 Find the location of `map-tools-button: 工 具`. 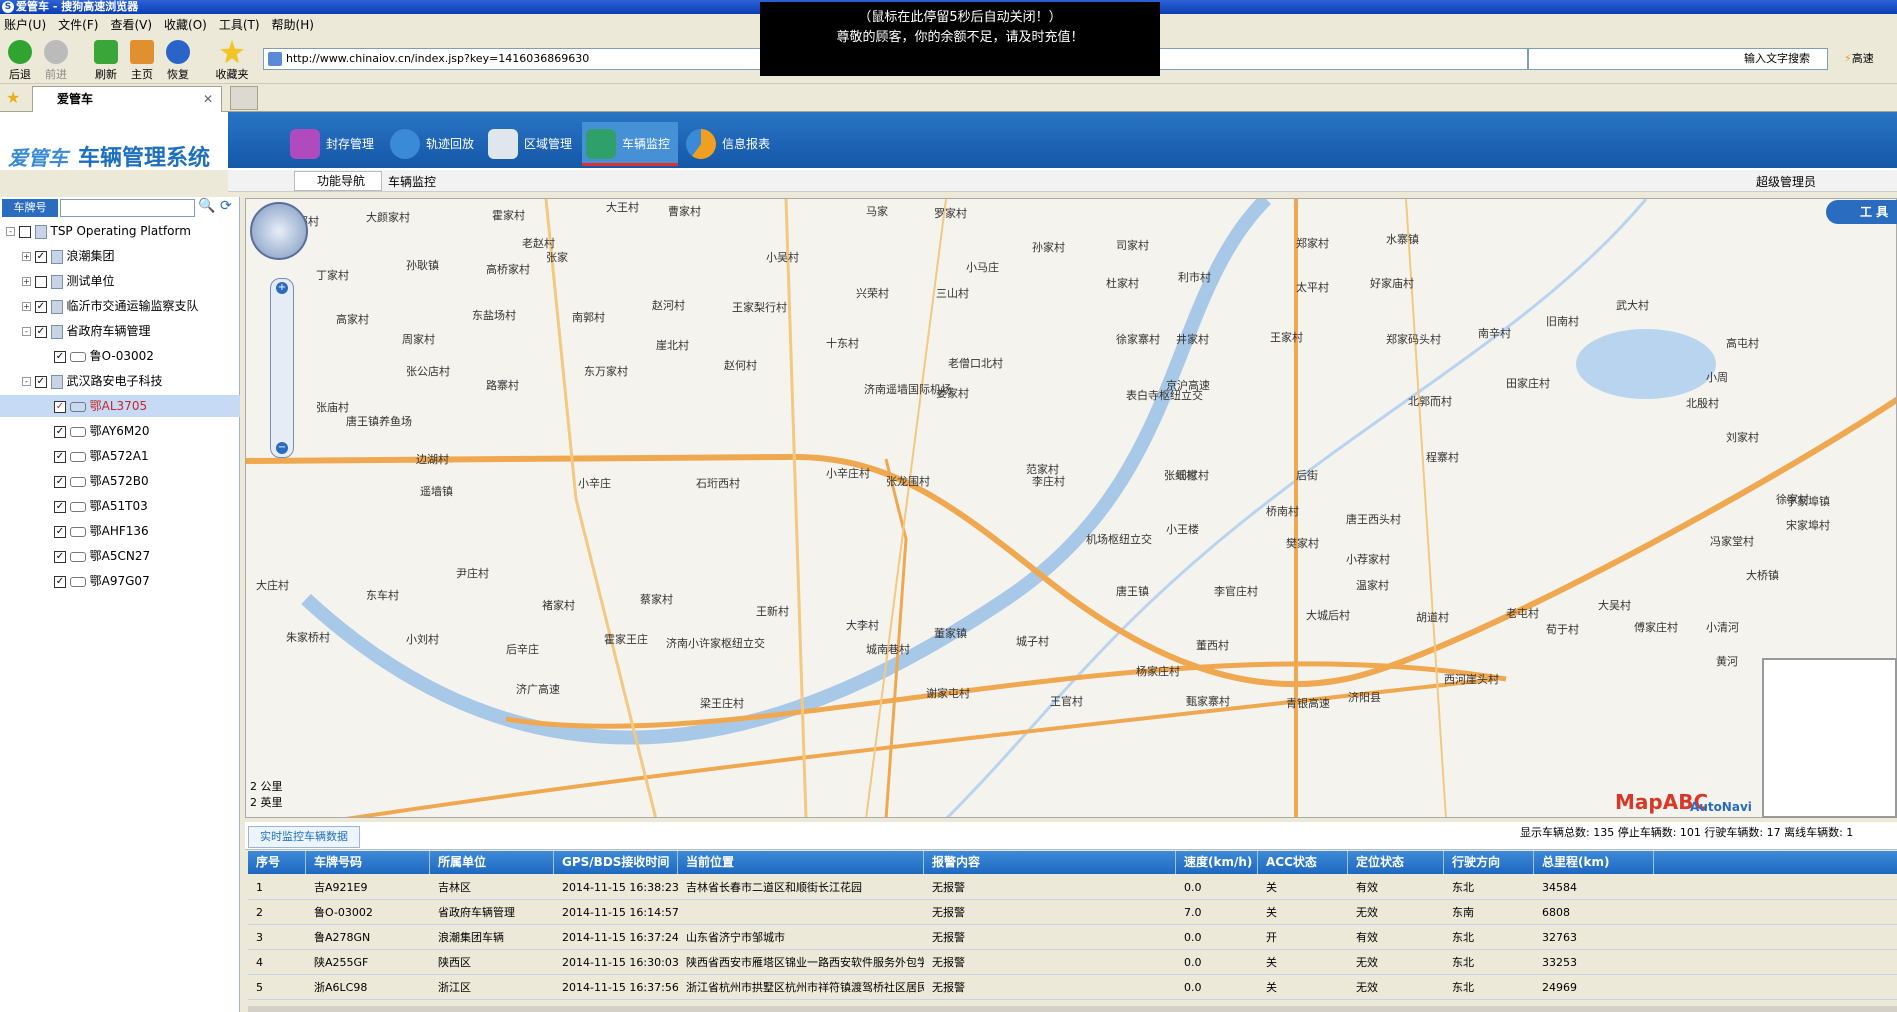

map-tools-button: 工 具 is located at coordinates (1861, 212).